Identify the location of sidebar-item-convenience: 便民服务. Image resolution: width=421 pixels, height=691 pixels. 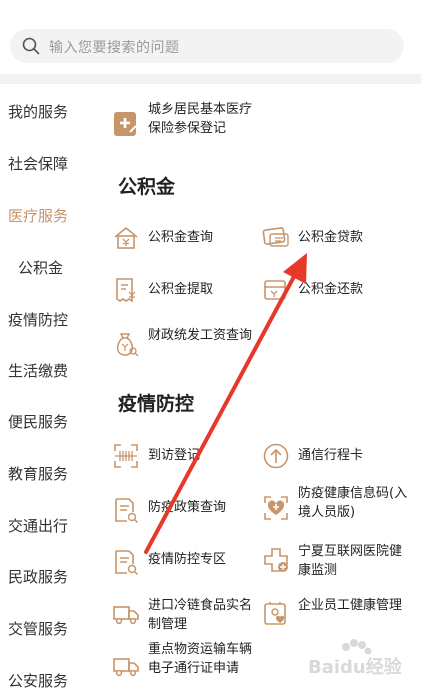
(38, 421).